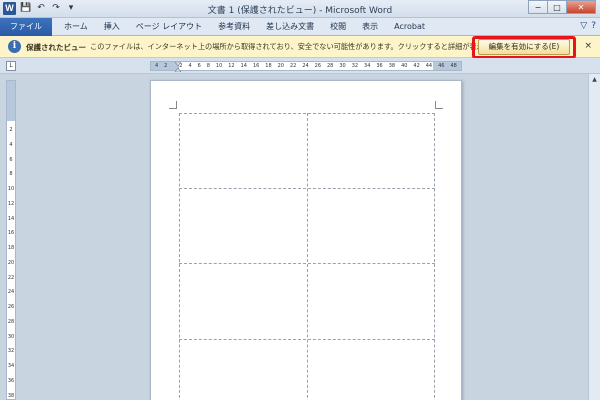  I want to click on maximize-button: □, so click(557, 7).